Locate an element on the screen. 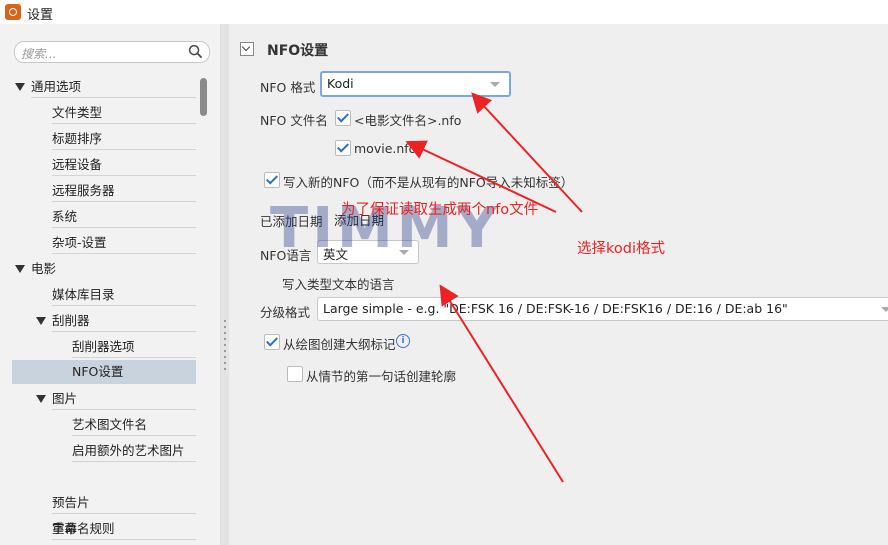 The width and height of the screenshot is (888, 545). sidebar-item-label: 电影 is located at coordinates (44, 268).